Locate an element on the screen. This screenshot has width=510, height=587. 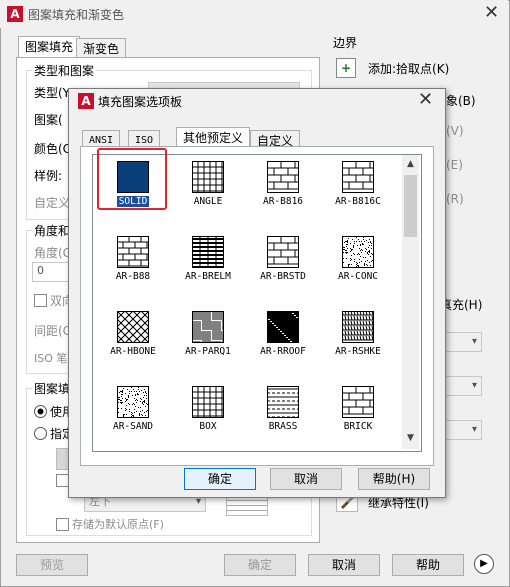
pattern-tile-box: BOX is located at coordinates (208, 416).